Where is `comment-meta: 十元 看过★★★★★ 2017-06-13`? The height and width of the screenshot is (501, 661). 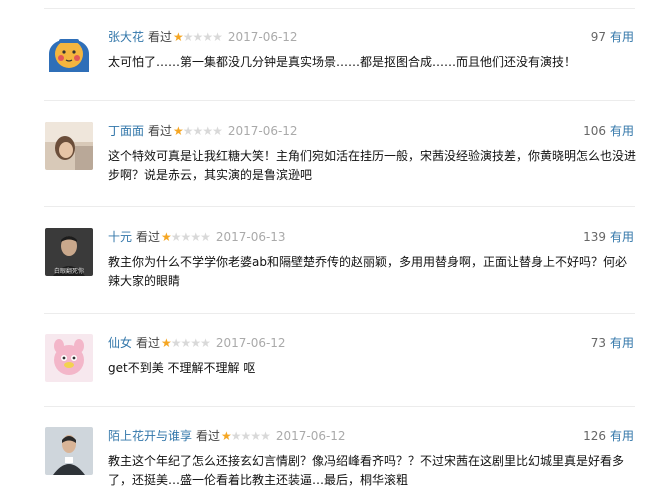
comment-meta: 十元 看过★★★★★ 2017-06-13 is located at coordinates (197, 237).